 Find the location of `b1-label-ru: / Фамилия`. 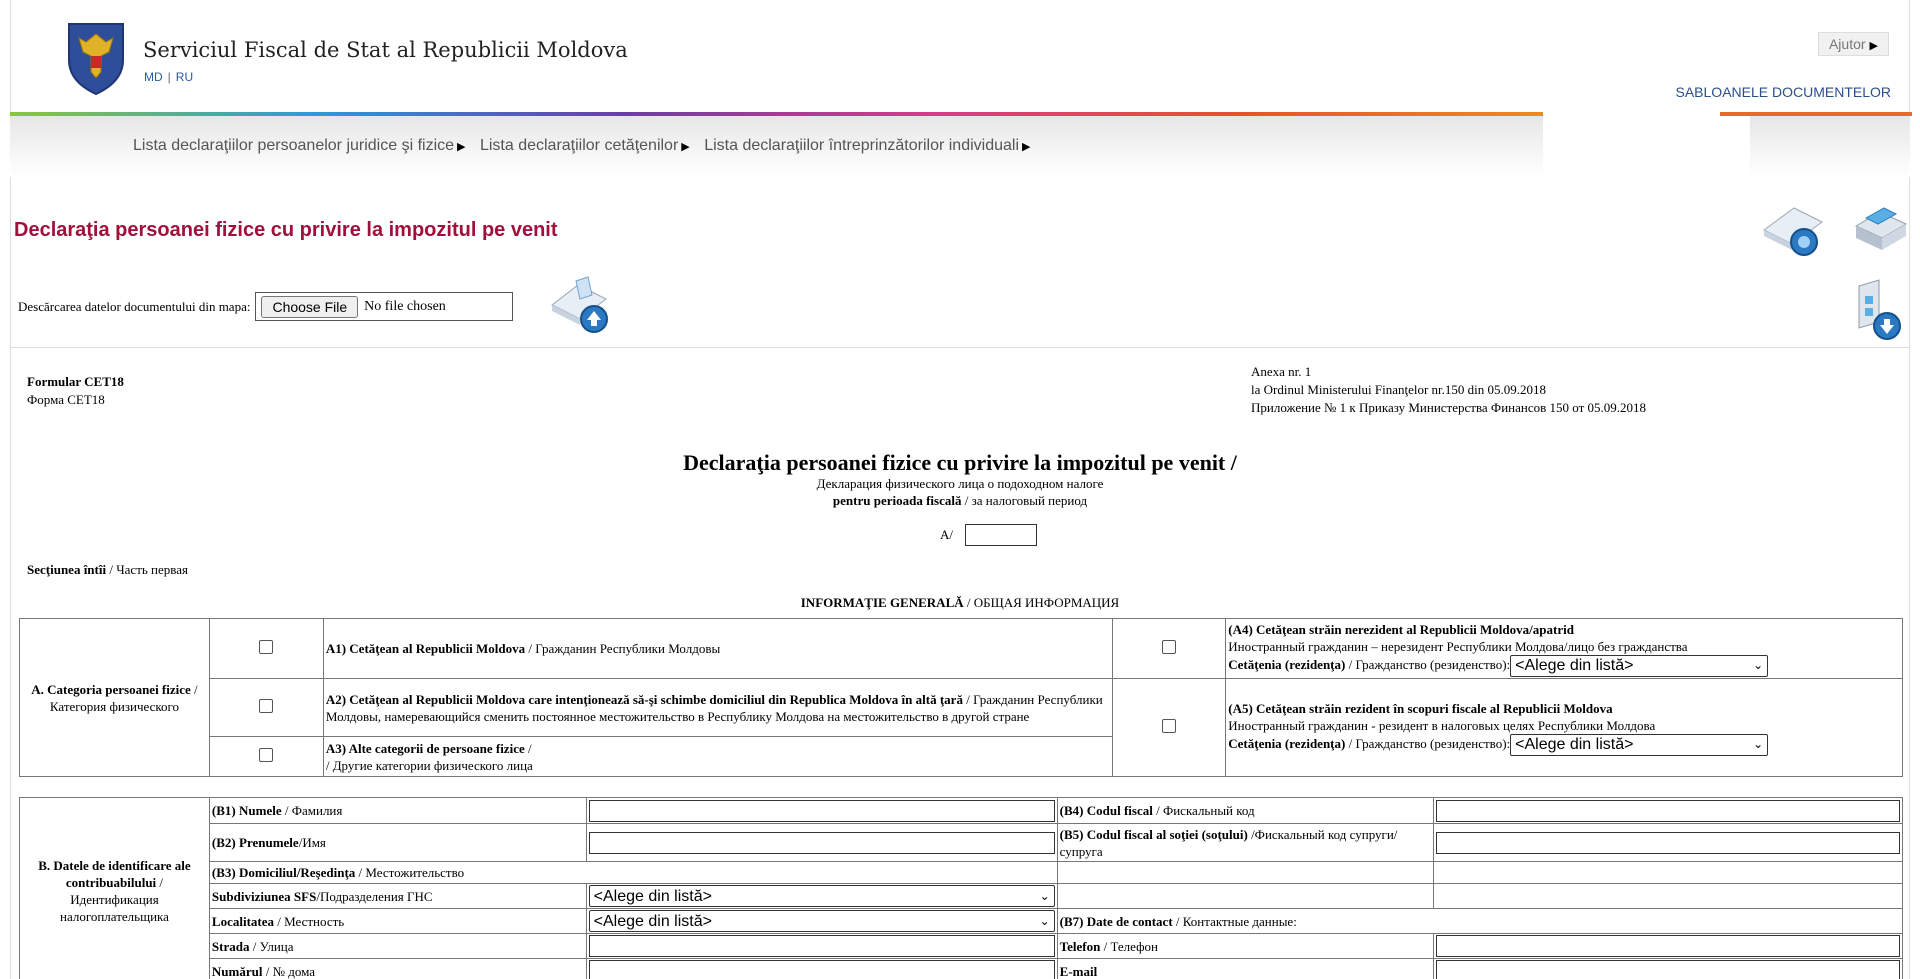

b1-label-ru: / Фамилия is located at coordinates (312, 810).